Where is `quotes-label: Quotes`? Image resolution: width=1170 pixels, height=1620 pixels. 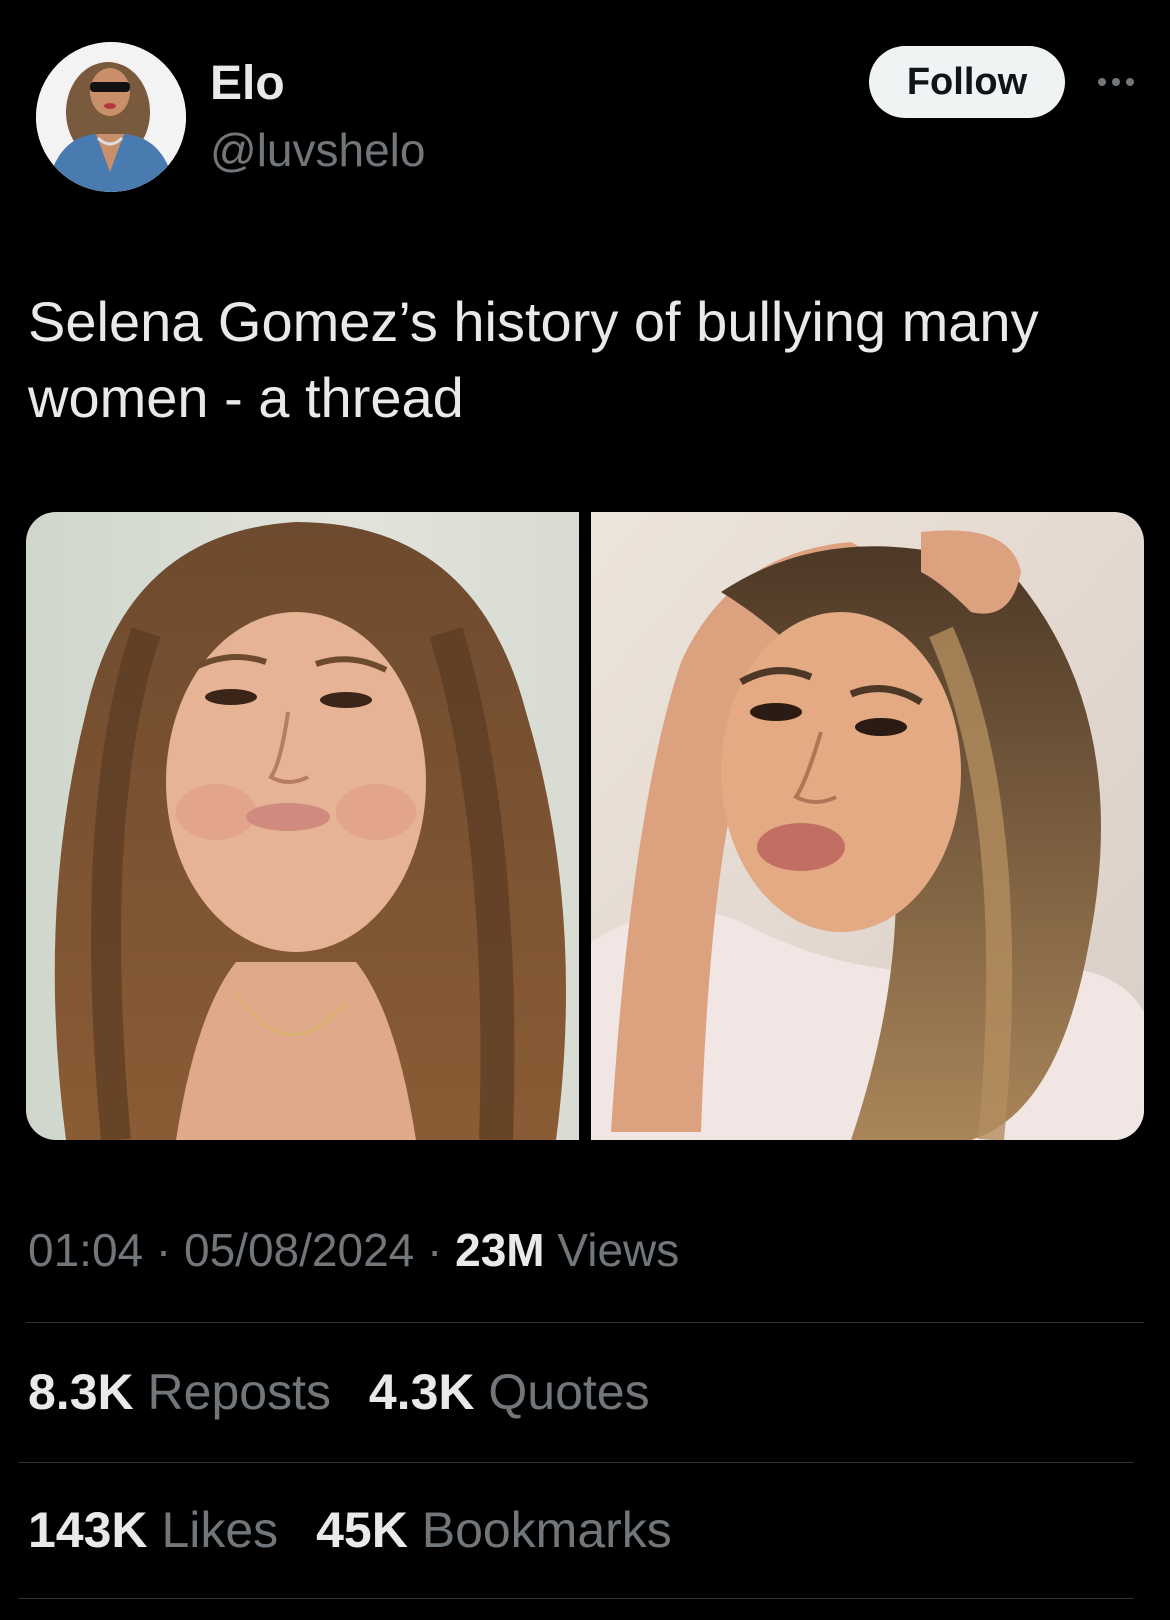 quotes-label: Quotes is located at coordinates (569, 1392).